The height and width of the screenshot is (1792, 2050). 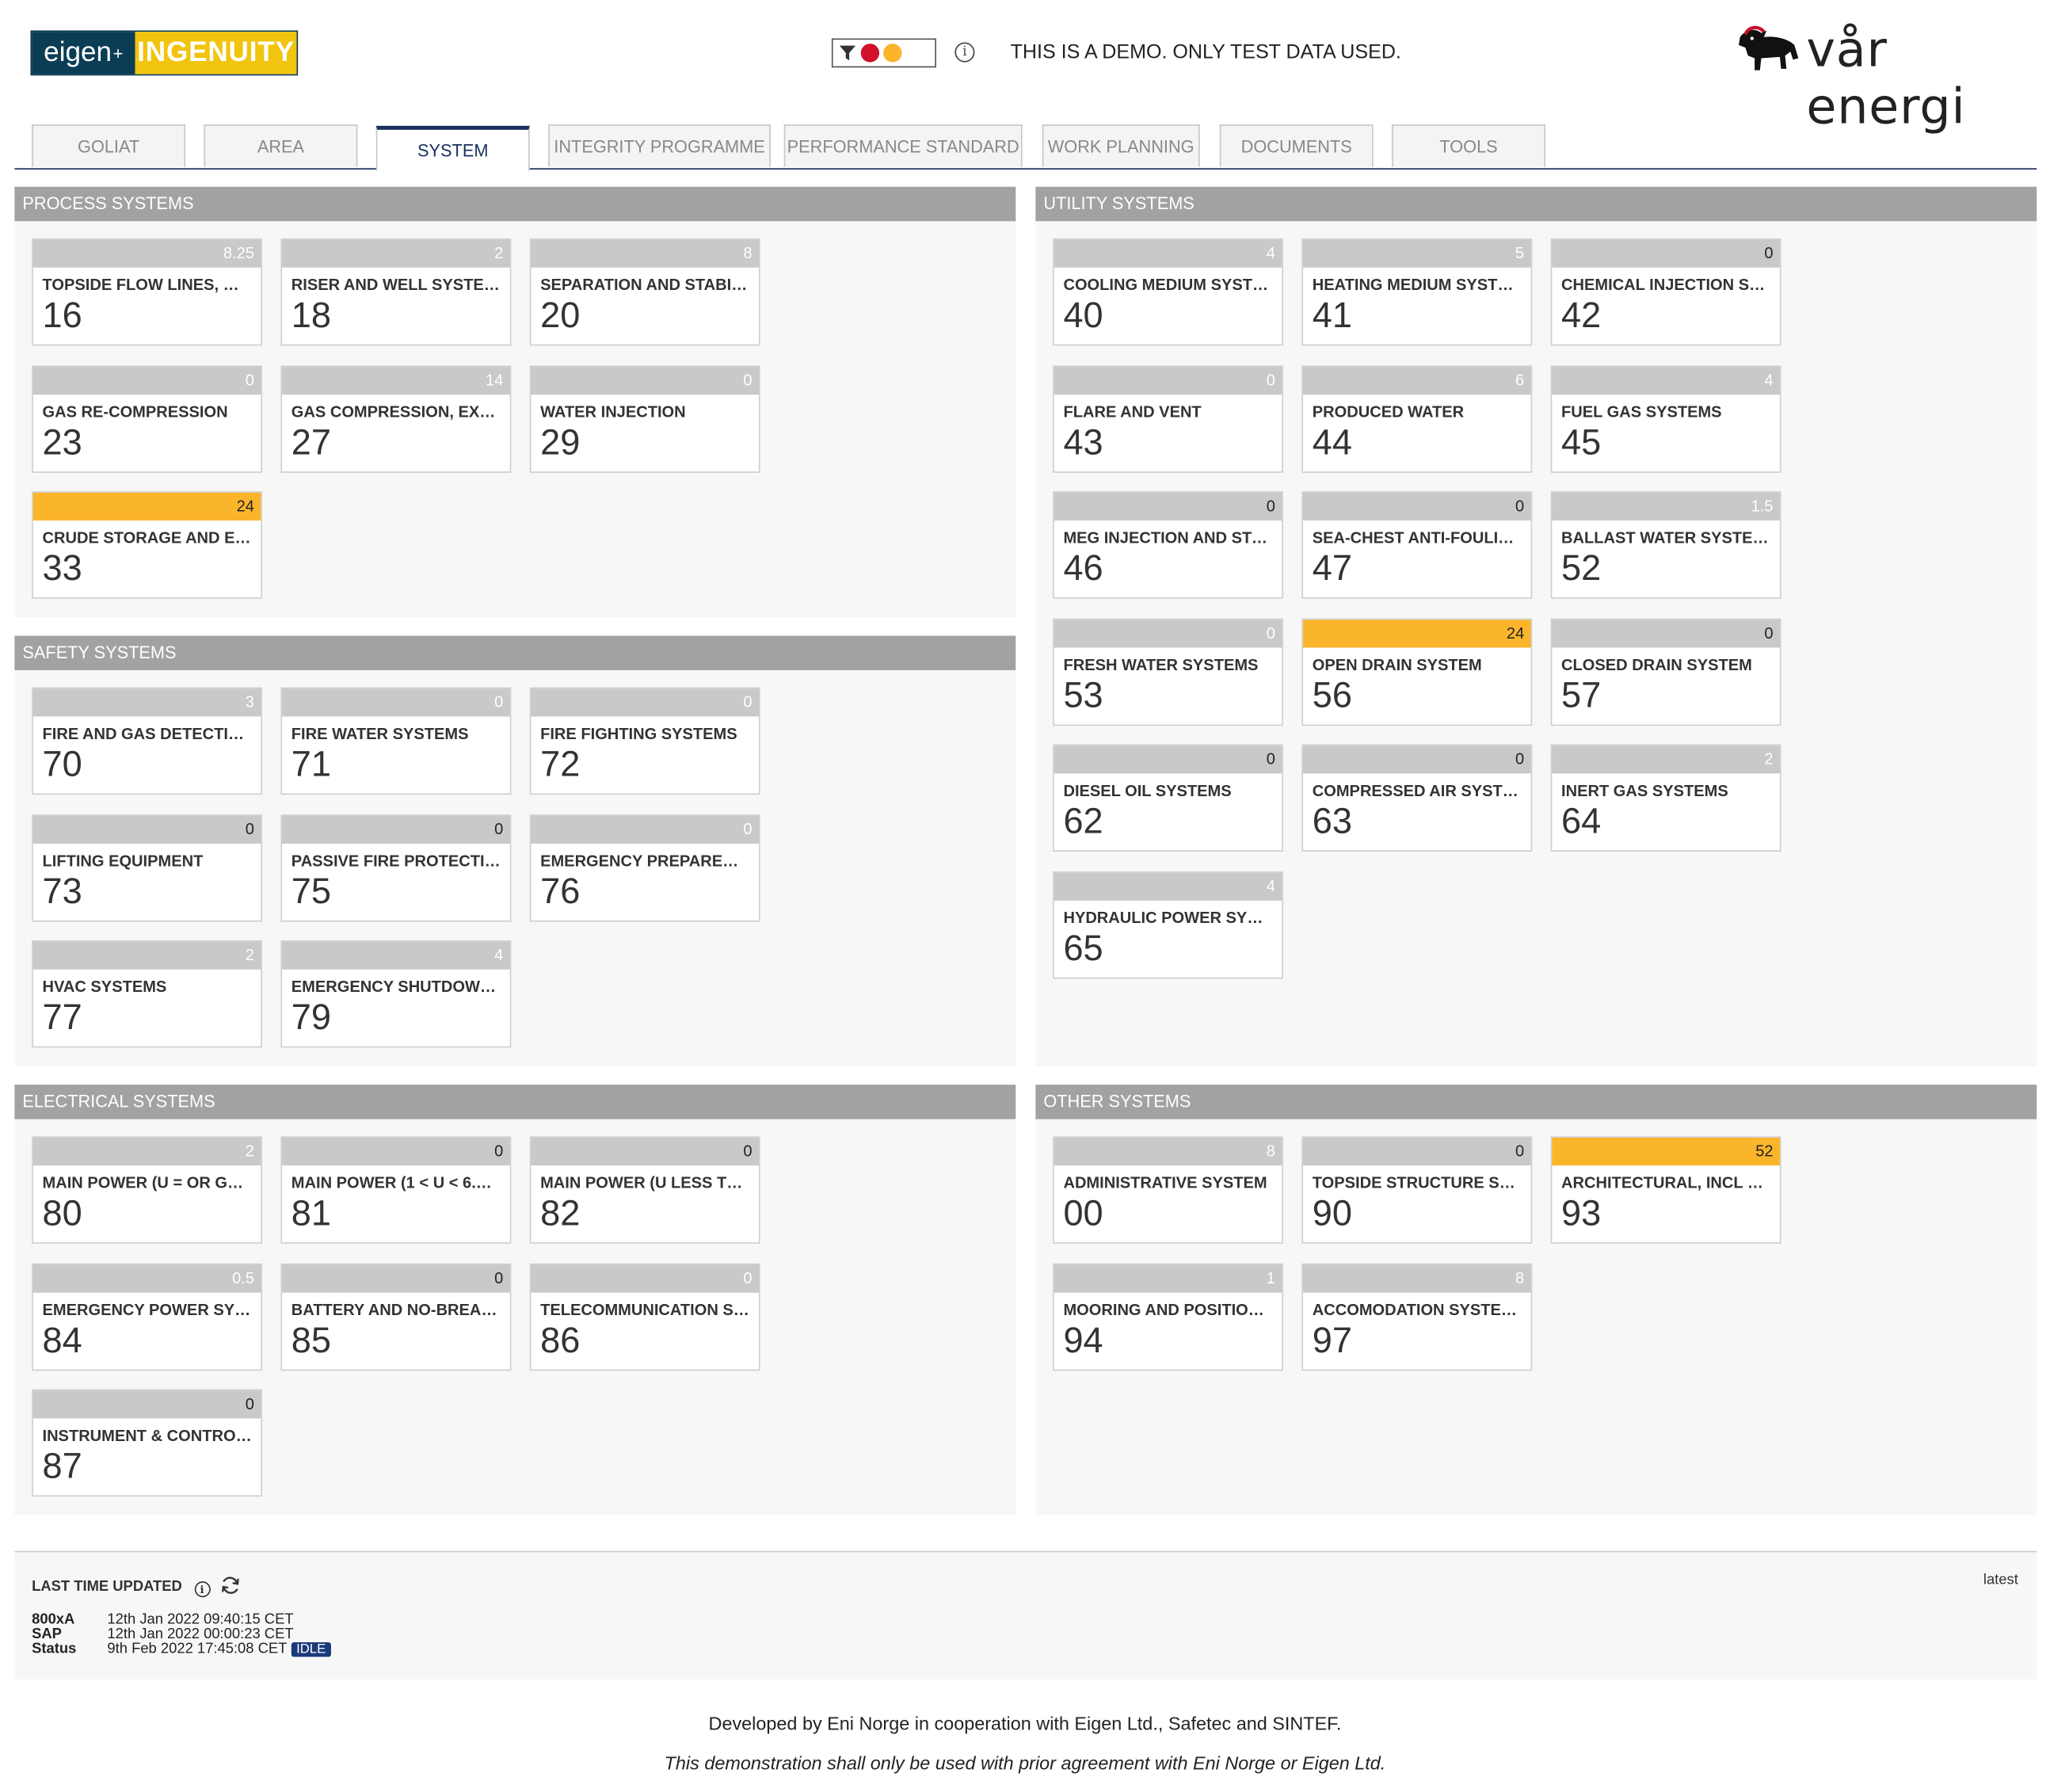 I want to click on system-card-name: FUEL GAS SYSTEMS, so click(x=1642, y=411).